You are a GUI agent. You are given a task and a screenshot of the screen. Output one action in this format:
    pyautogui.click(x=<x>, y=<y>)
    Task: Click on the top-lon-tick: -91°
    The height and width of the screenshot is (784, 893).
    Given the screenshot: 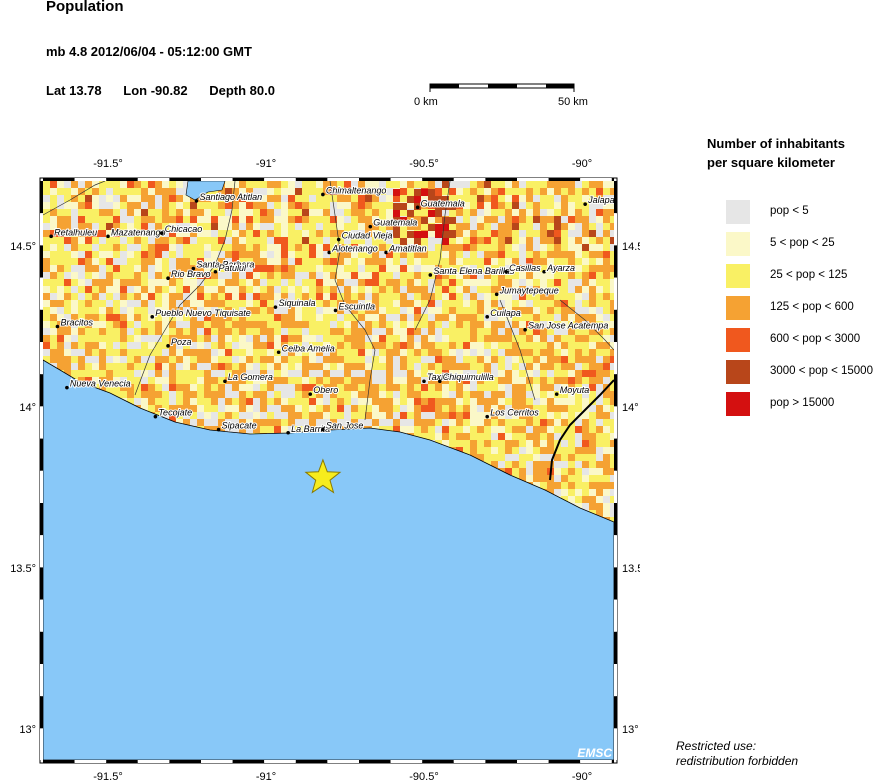 What is the action you would take?
    pyautogui.click(x=266, y=164)
    